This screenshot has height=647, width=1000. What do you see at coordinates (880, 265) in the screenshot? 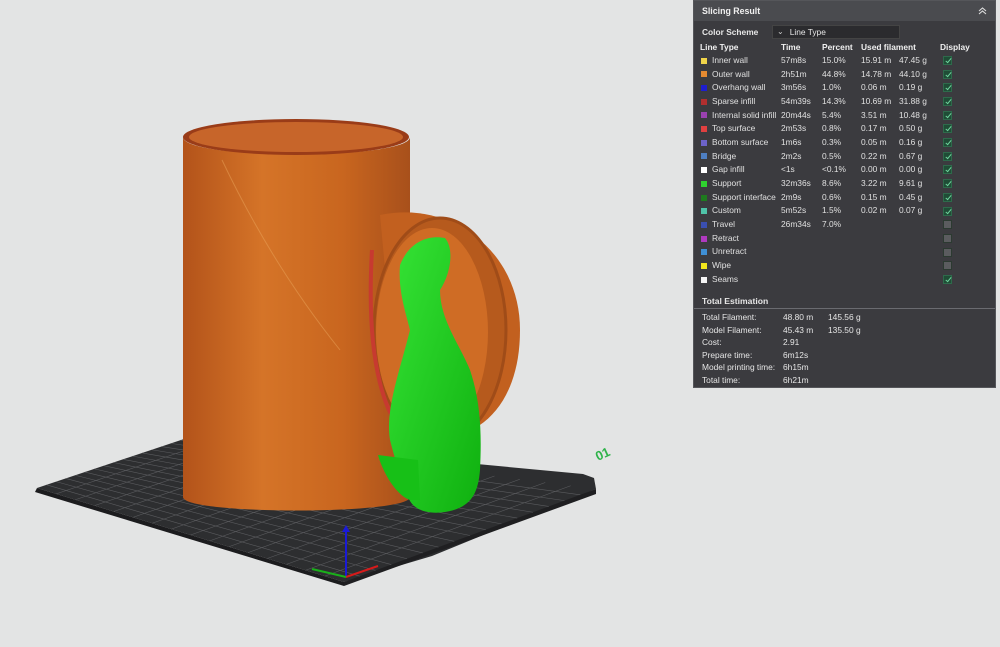
I see `length-cell` at bounding box center [880, 265].